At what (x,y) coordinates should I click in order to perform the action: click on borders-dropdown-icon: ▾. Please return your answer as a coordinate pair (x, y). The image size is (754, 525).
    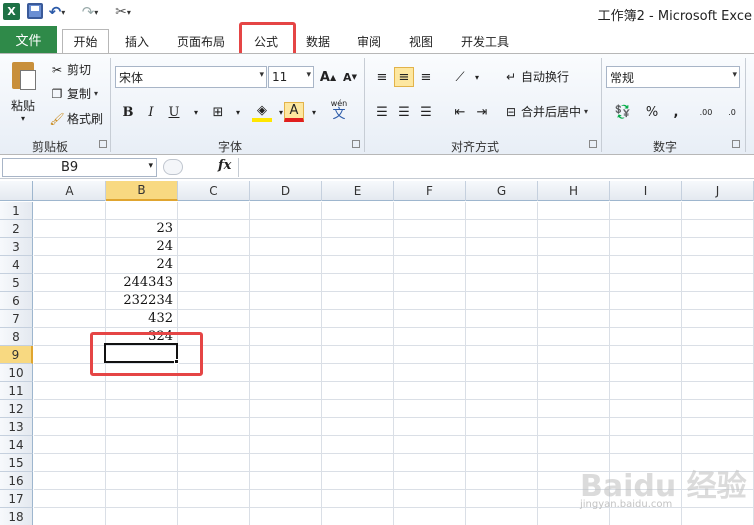
    Looking at the image, I should click on (238, 112).